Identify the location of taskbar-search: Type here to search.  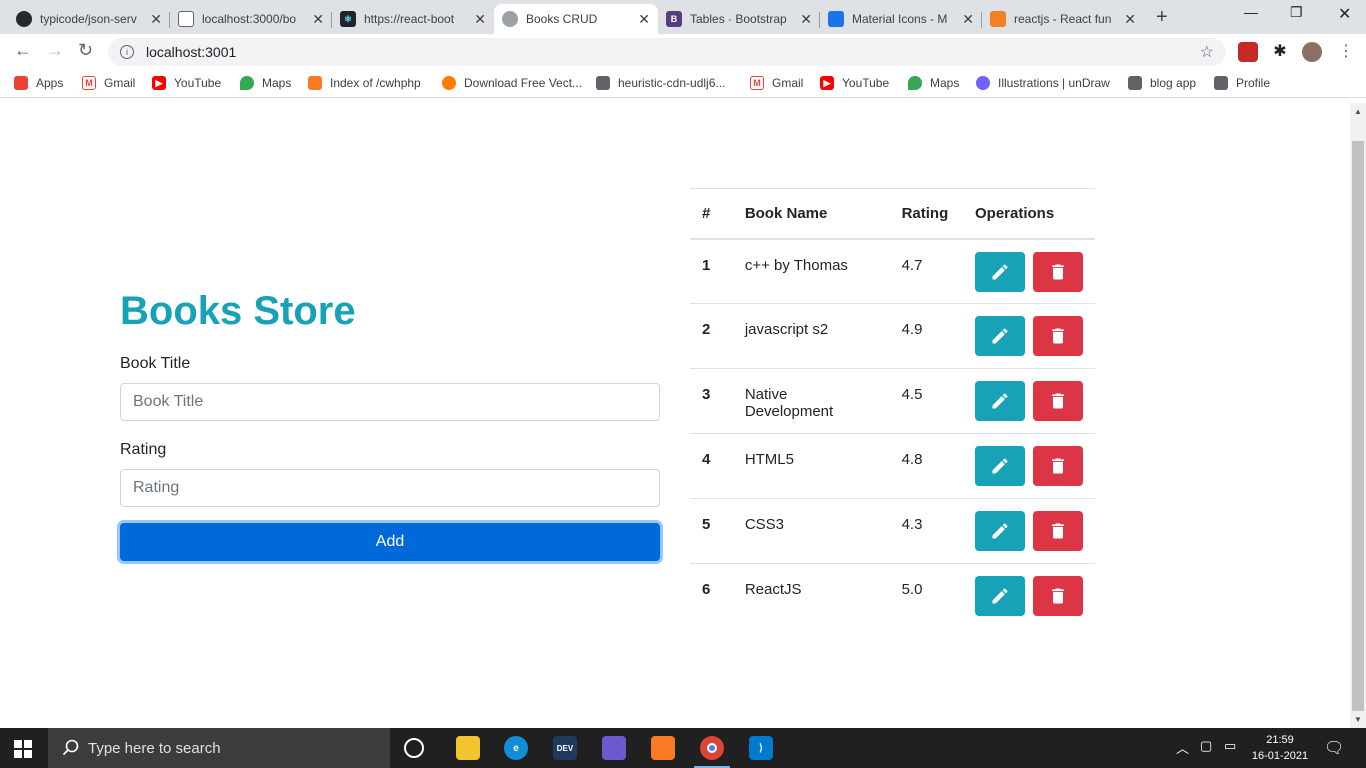
(219, 748).